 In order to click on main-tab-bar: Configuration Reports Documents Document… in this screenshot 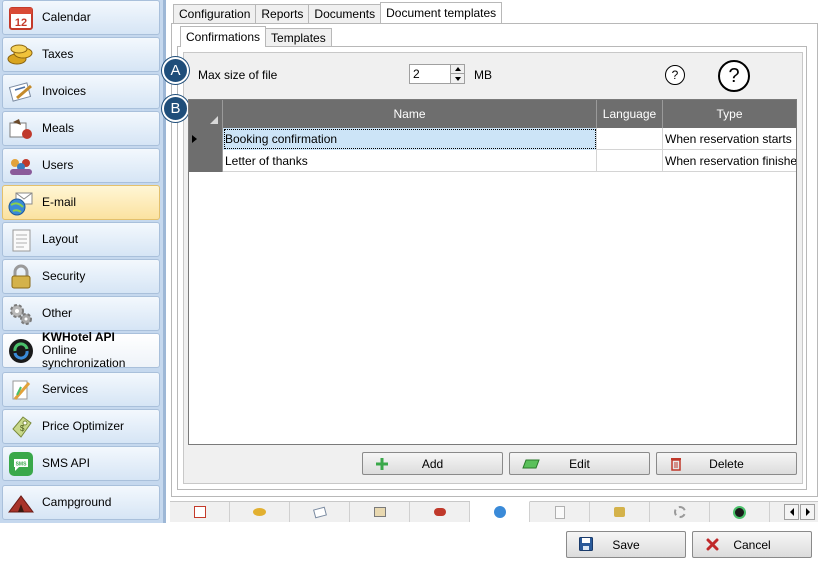, I will do `click(338, 12)`.